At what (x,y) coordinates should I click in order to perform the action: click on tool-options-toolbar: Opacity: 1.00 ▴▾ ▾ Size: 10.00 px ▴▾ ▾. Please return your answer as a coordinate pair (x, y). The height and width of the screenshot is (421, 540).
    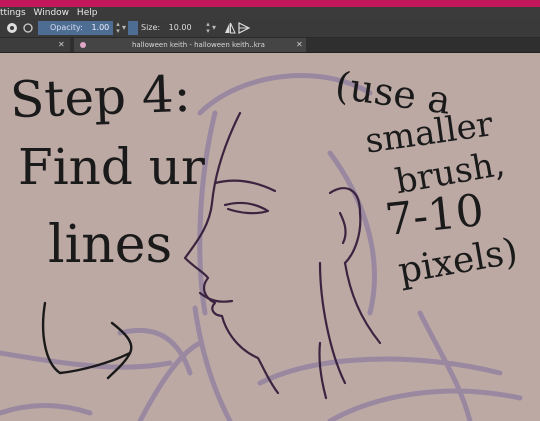
    Looking at the image, I should click on (270, 32).